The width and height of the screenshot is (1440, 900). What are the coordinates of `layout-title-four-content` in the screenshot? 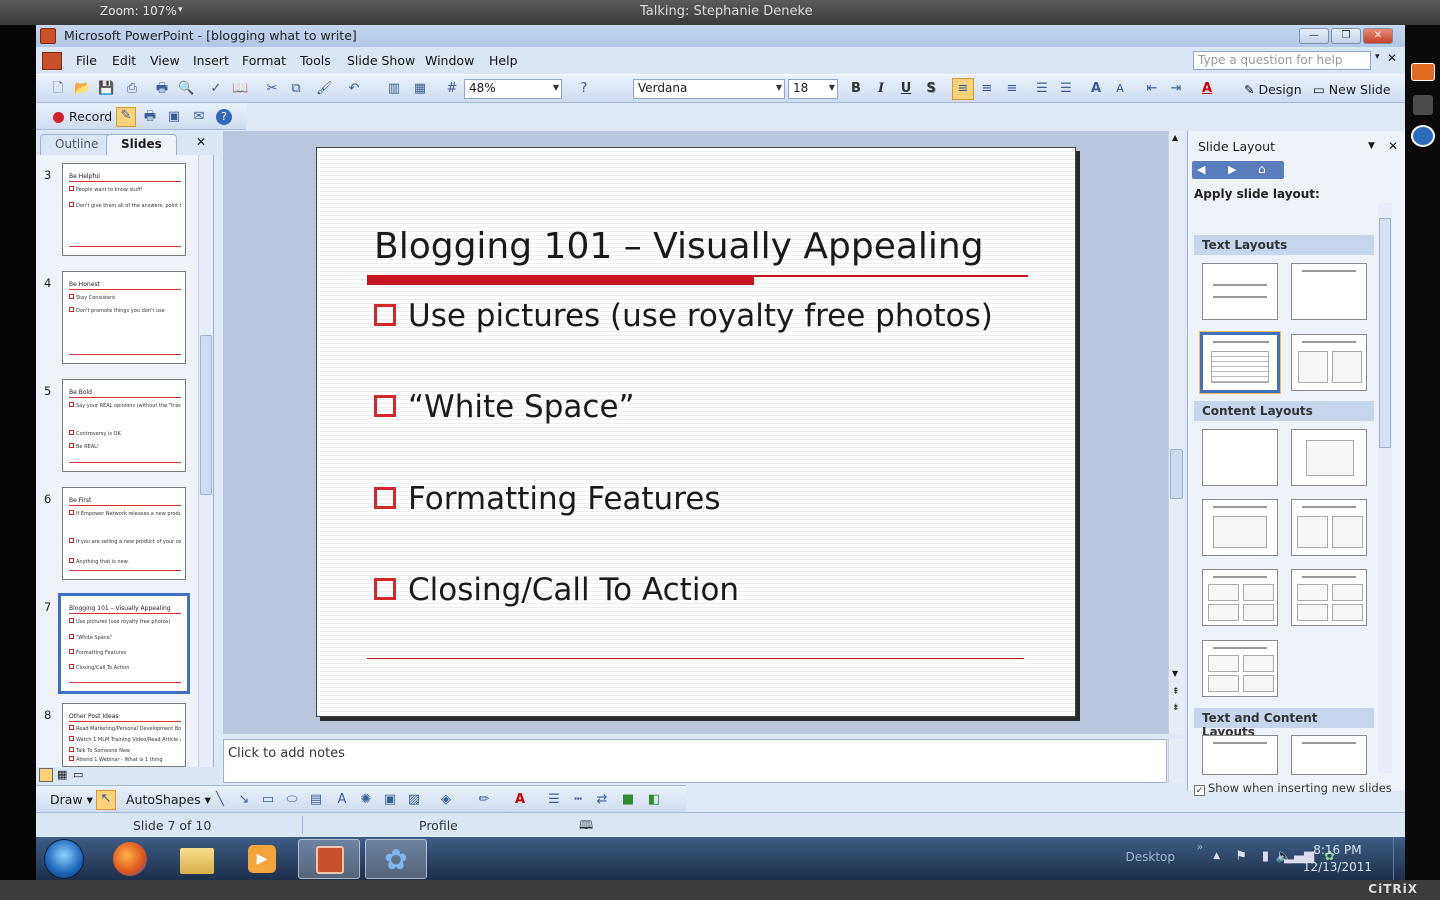 It's located at (1329, 597).